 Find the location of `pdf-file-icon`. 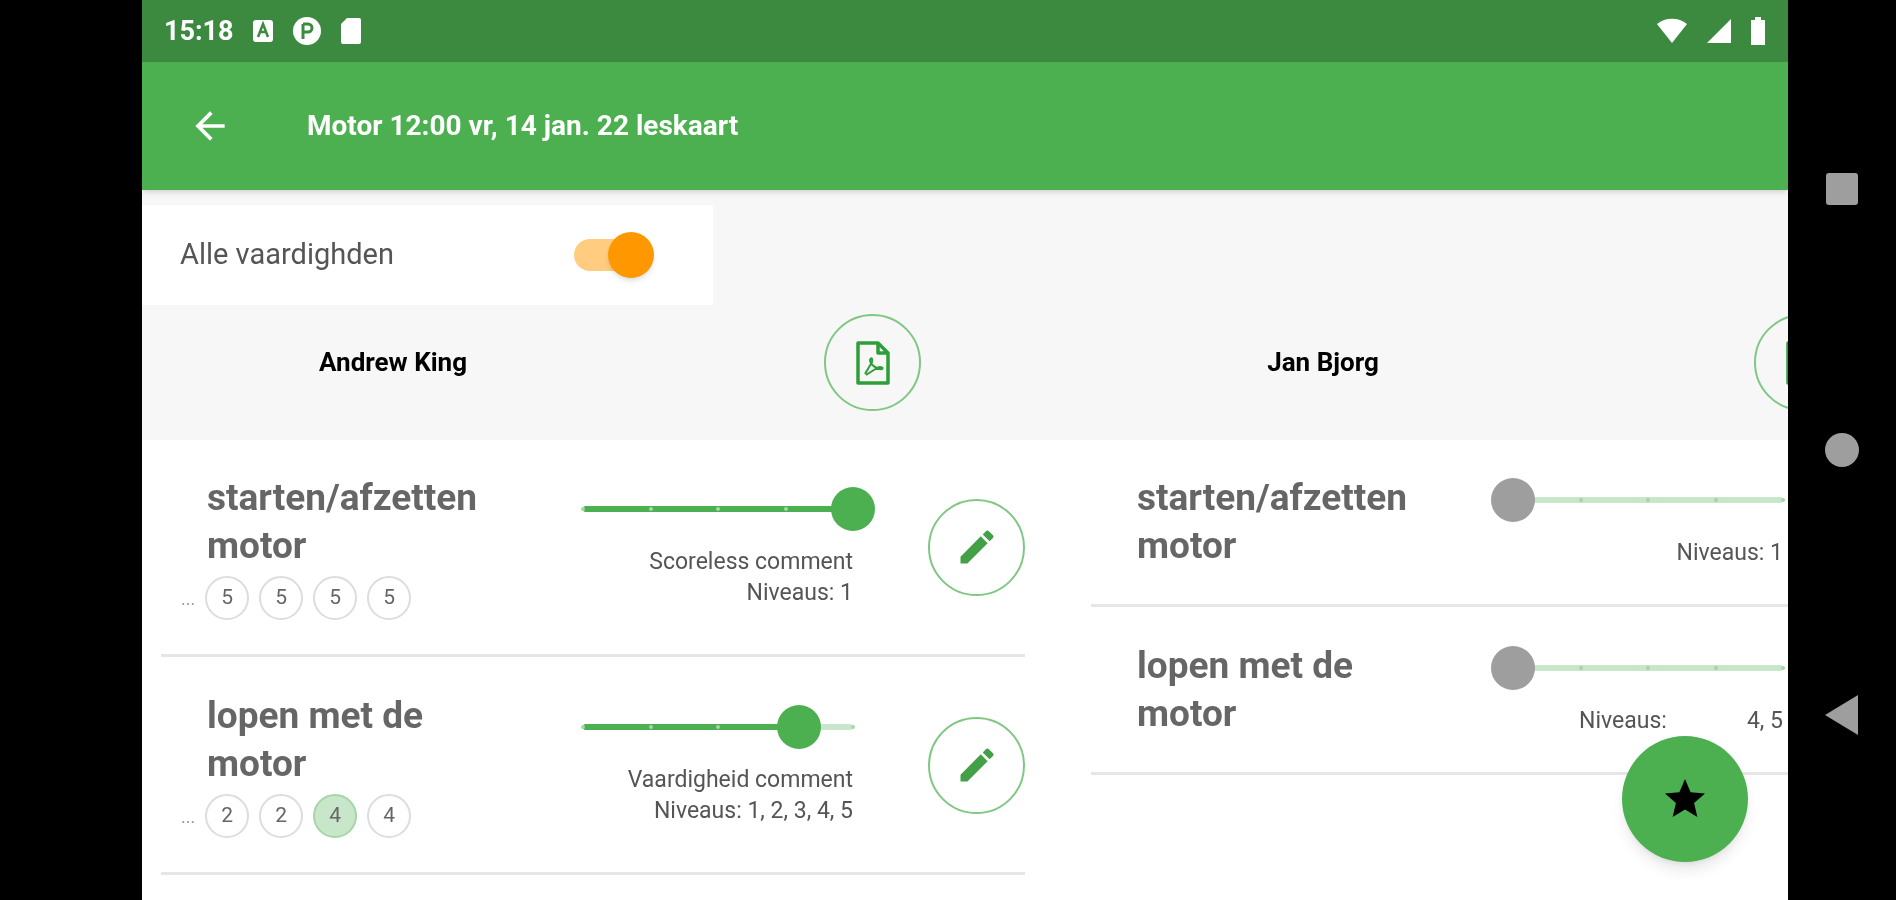

pdf-file-icon is located at coordinates (872, 362).